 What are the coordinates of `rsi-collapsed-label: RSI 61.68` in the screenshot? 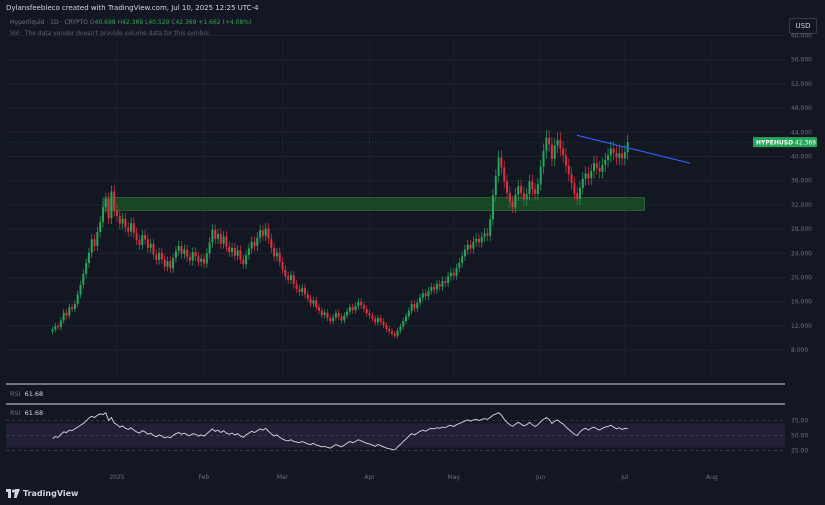 It's located at (26, 394).